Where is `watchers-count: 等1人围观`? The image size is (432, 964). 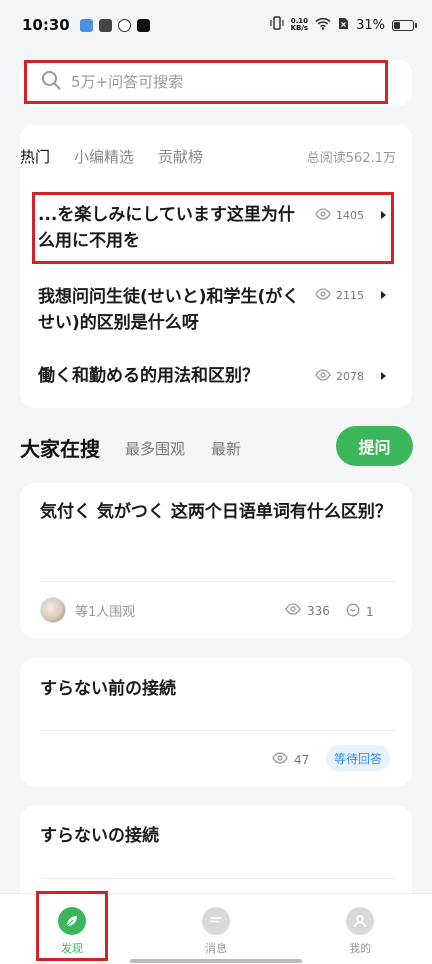 watchers-count: 等1人围观 is located at coordinates (105, 612).